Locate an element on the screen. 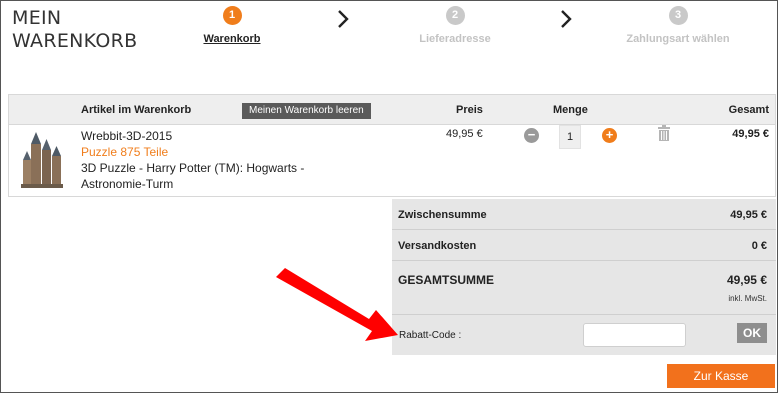  product-price: 49,95 € is located at coordinates (464, 134).